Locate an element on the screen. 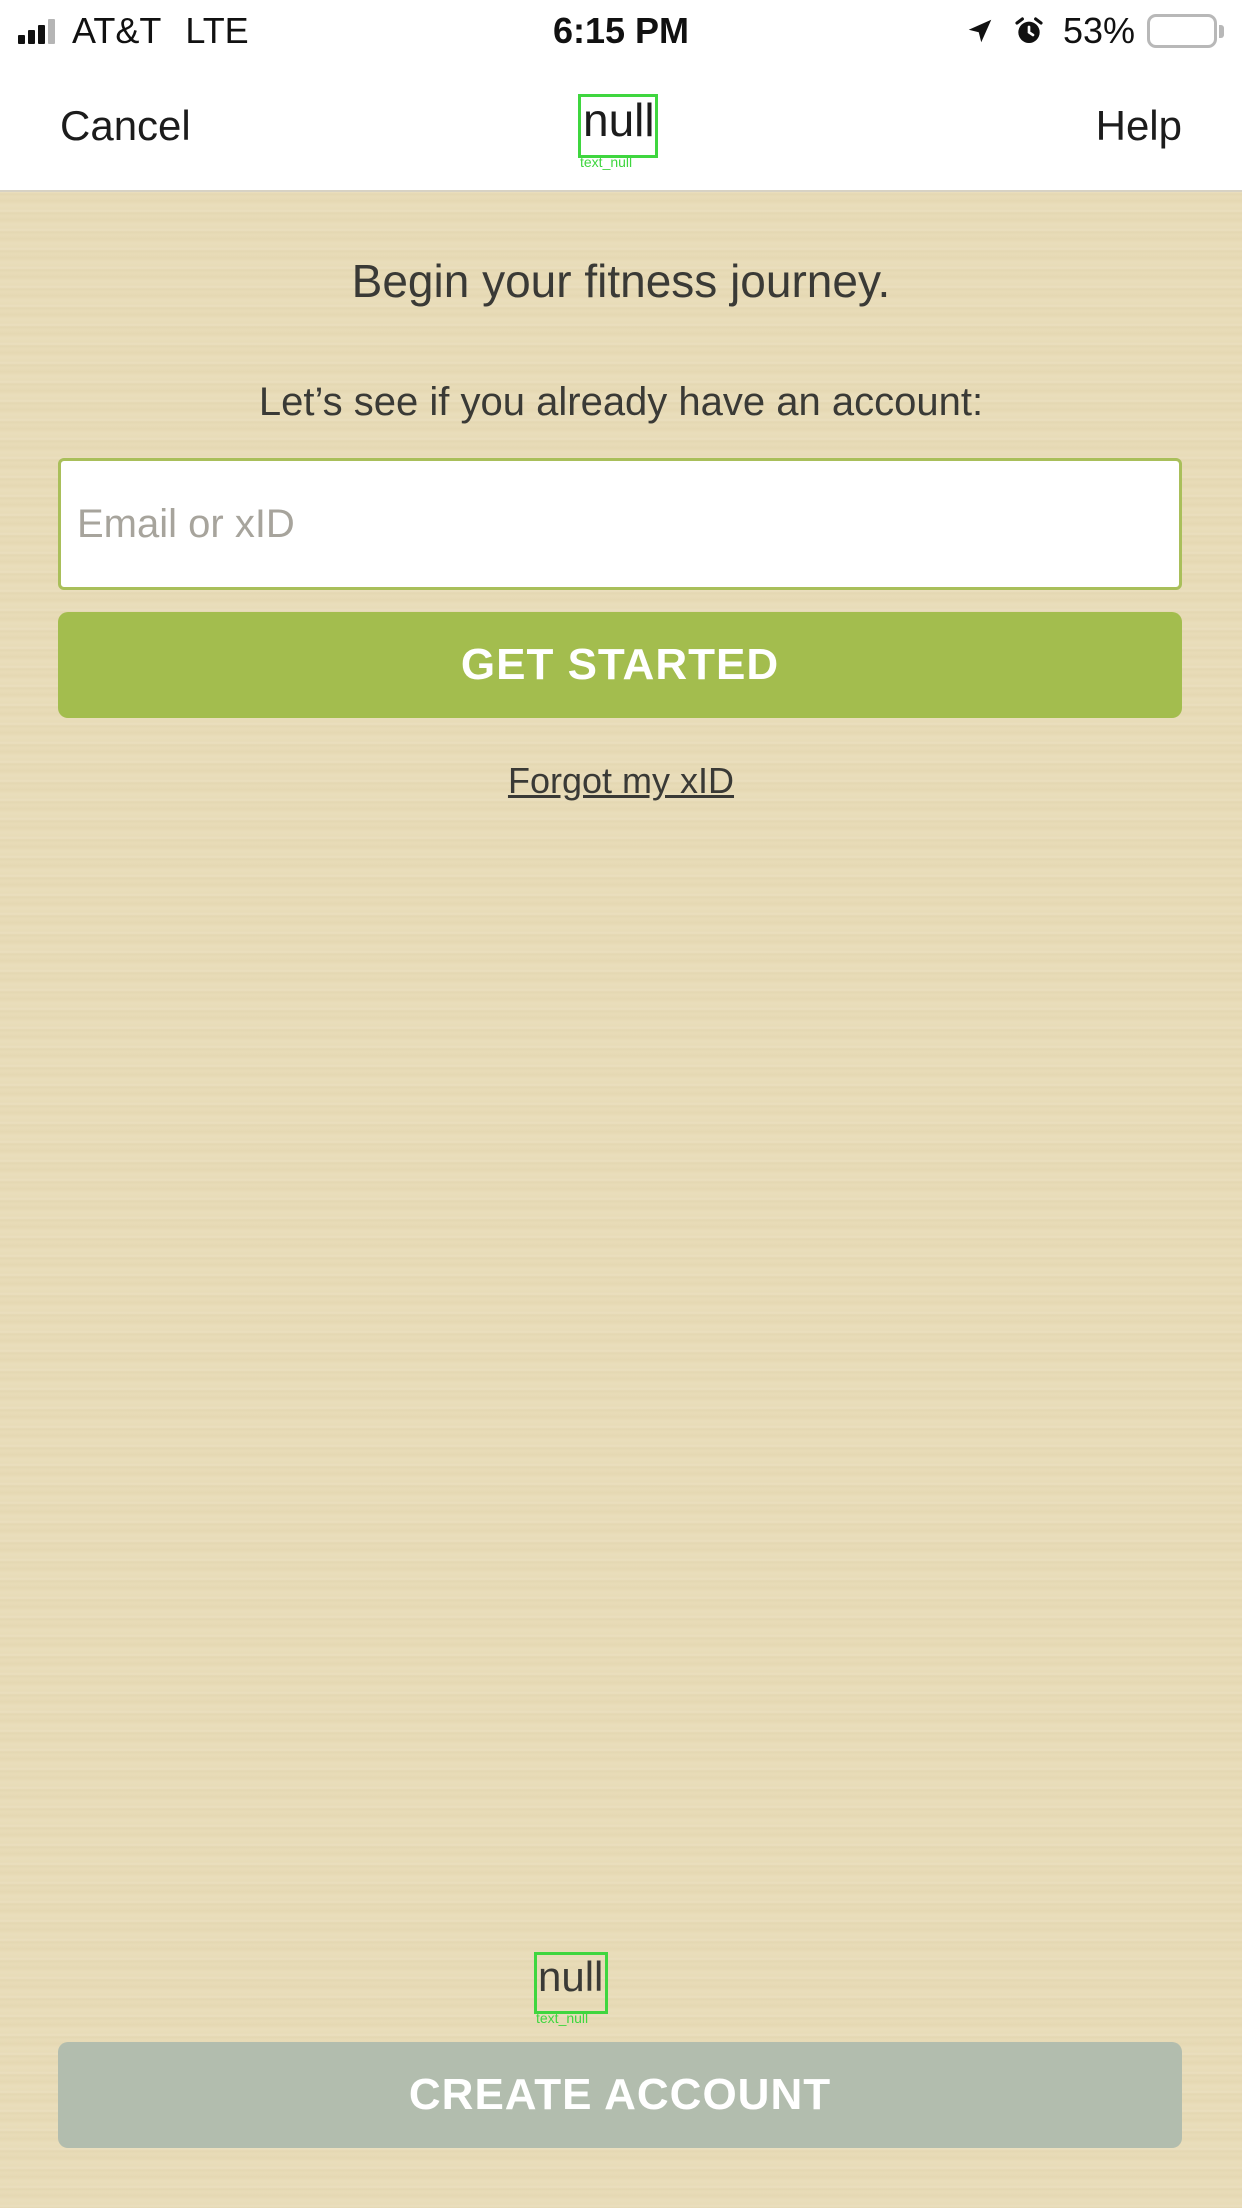  footer-label-tag: text_null is located at coordinates (562, 2018).